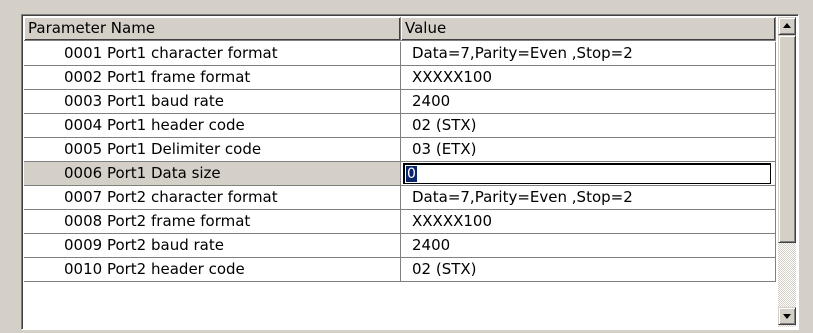 The height and width of the screenshot is (333, 813). I want to click on table-row: 0010 Port2 header code 02 (STX), so click(400, 270).